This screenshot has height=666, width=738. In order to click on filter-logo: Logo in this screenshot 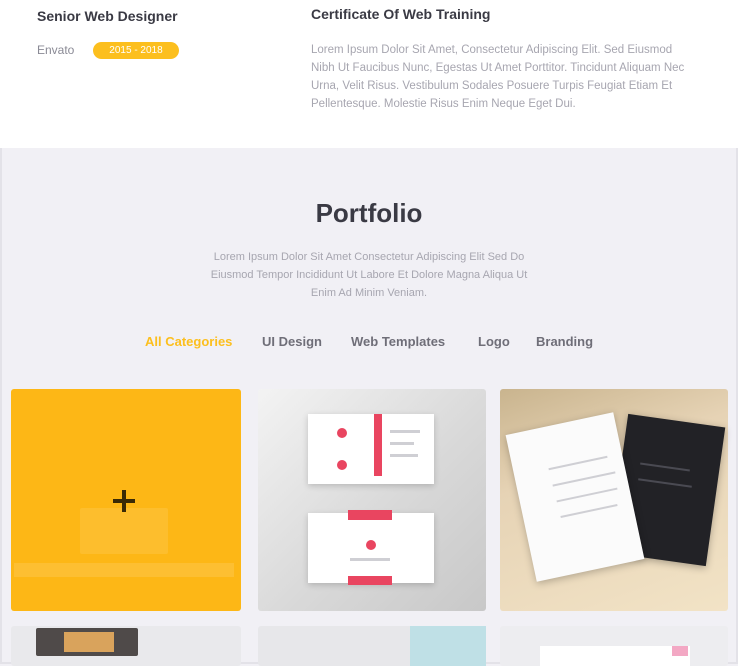, I will do `click(494, 341)`.